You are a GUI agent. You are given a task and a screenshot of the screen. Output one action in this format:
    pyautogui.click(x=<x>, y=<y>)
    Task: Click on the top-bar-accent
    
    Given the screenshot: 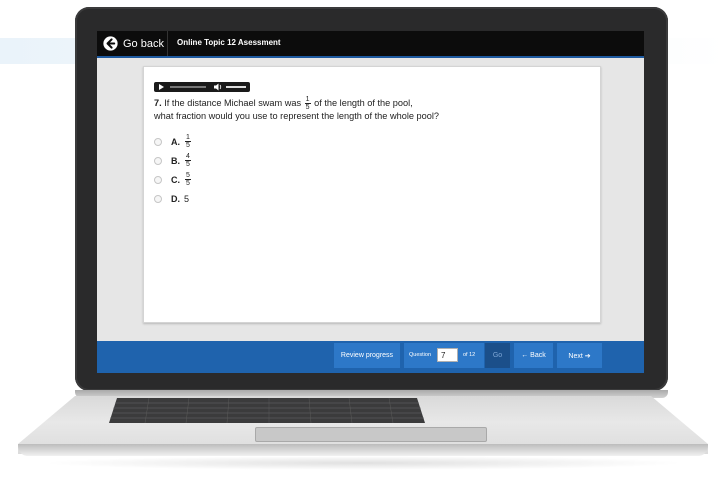 What is the action you would take?
    pyautogui.click(x=370, y=57)
    